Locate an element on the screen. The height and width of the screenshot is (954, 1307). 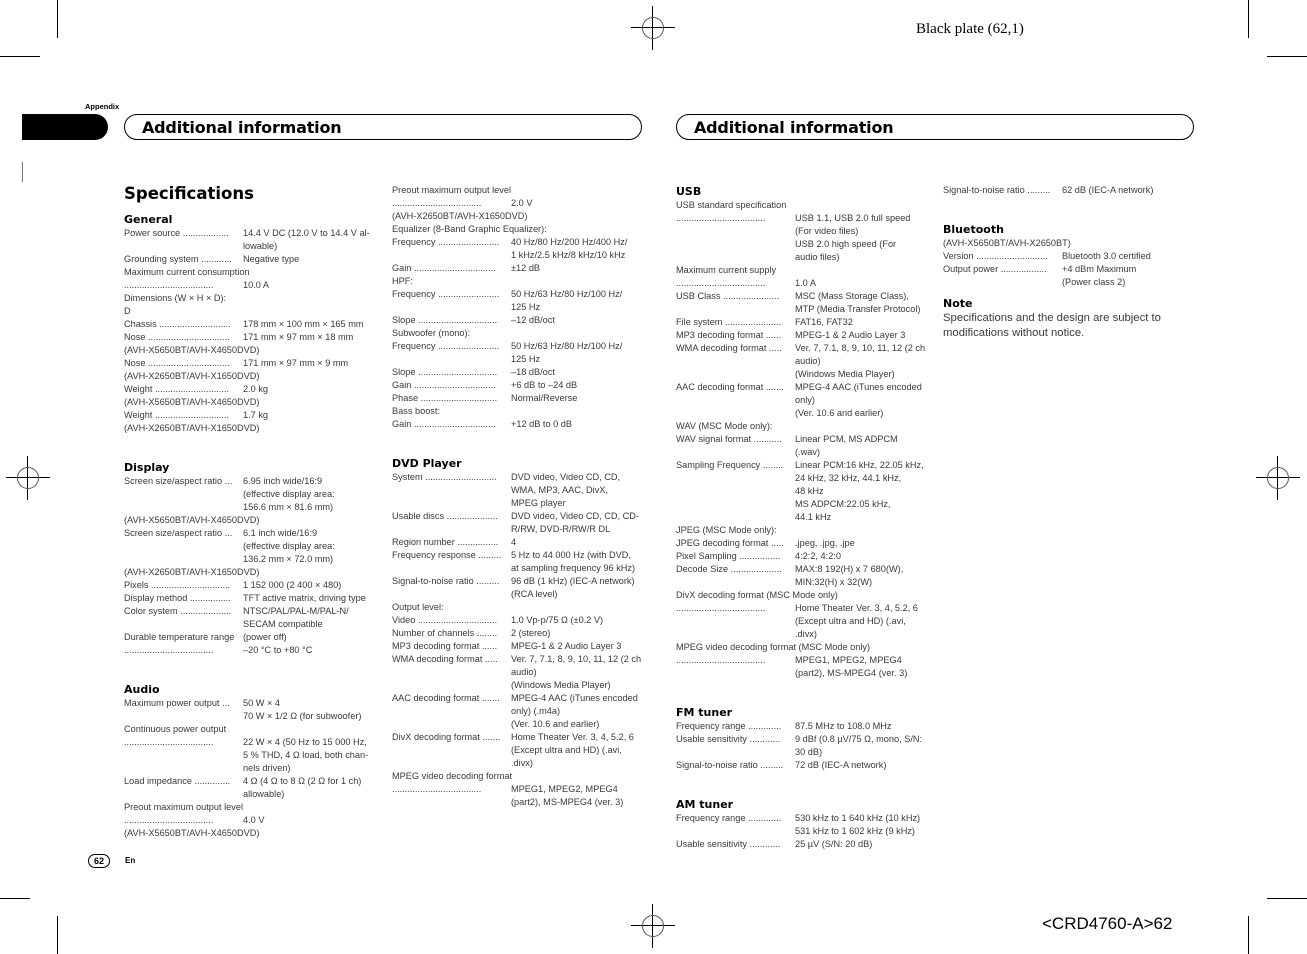
left-header-title: Additional information is located at coordinates (242, 127).